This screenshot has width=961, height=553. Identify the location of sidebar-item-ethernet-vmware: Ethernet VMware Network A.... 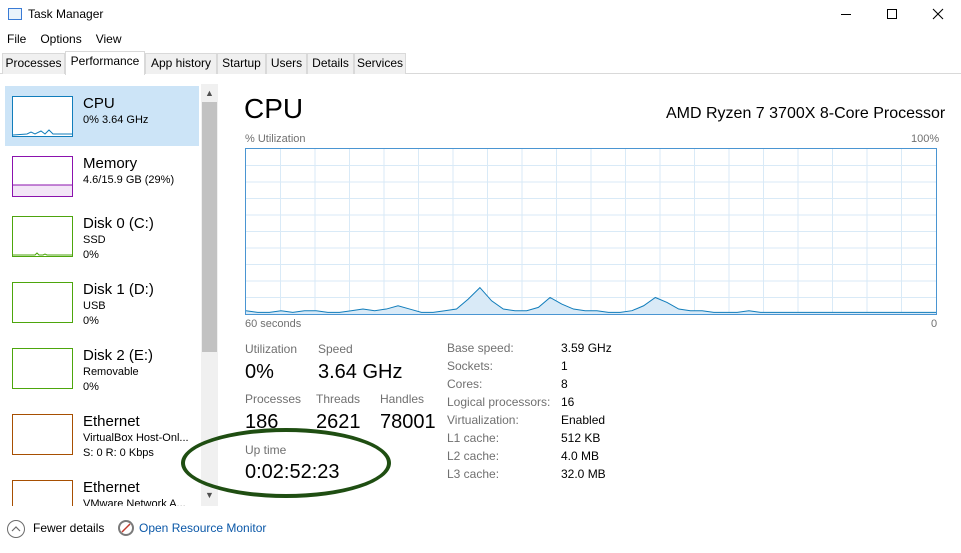
(102, 488).